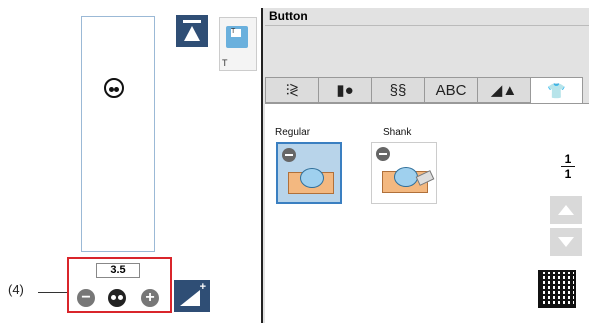  I want to click on page-current: 1, so click(568, 159).